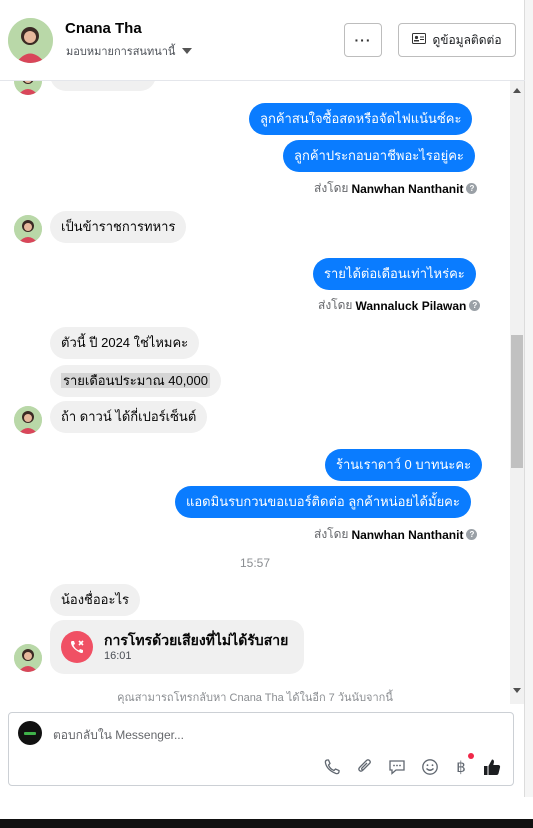 This screenshot has width=533, height=828. Describe the element at coordinates (121, 52) in the screenshot. I see `assign-label: มอบหมายการสนทนานี้` at that location.